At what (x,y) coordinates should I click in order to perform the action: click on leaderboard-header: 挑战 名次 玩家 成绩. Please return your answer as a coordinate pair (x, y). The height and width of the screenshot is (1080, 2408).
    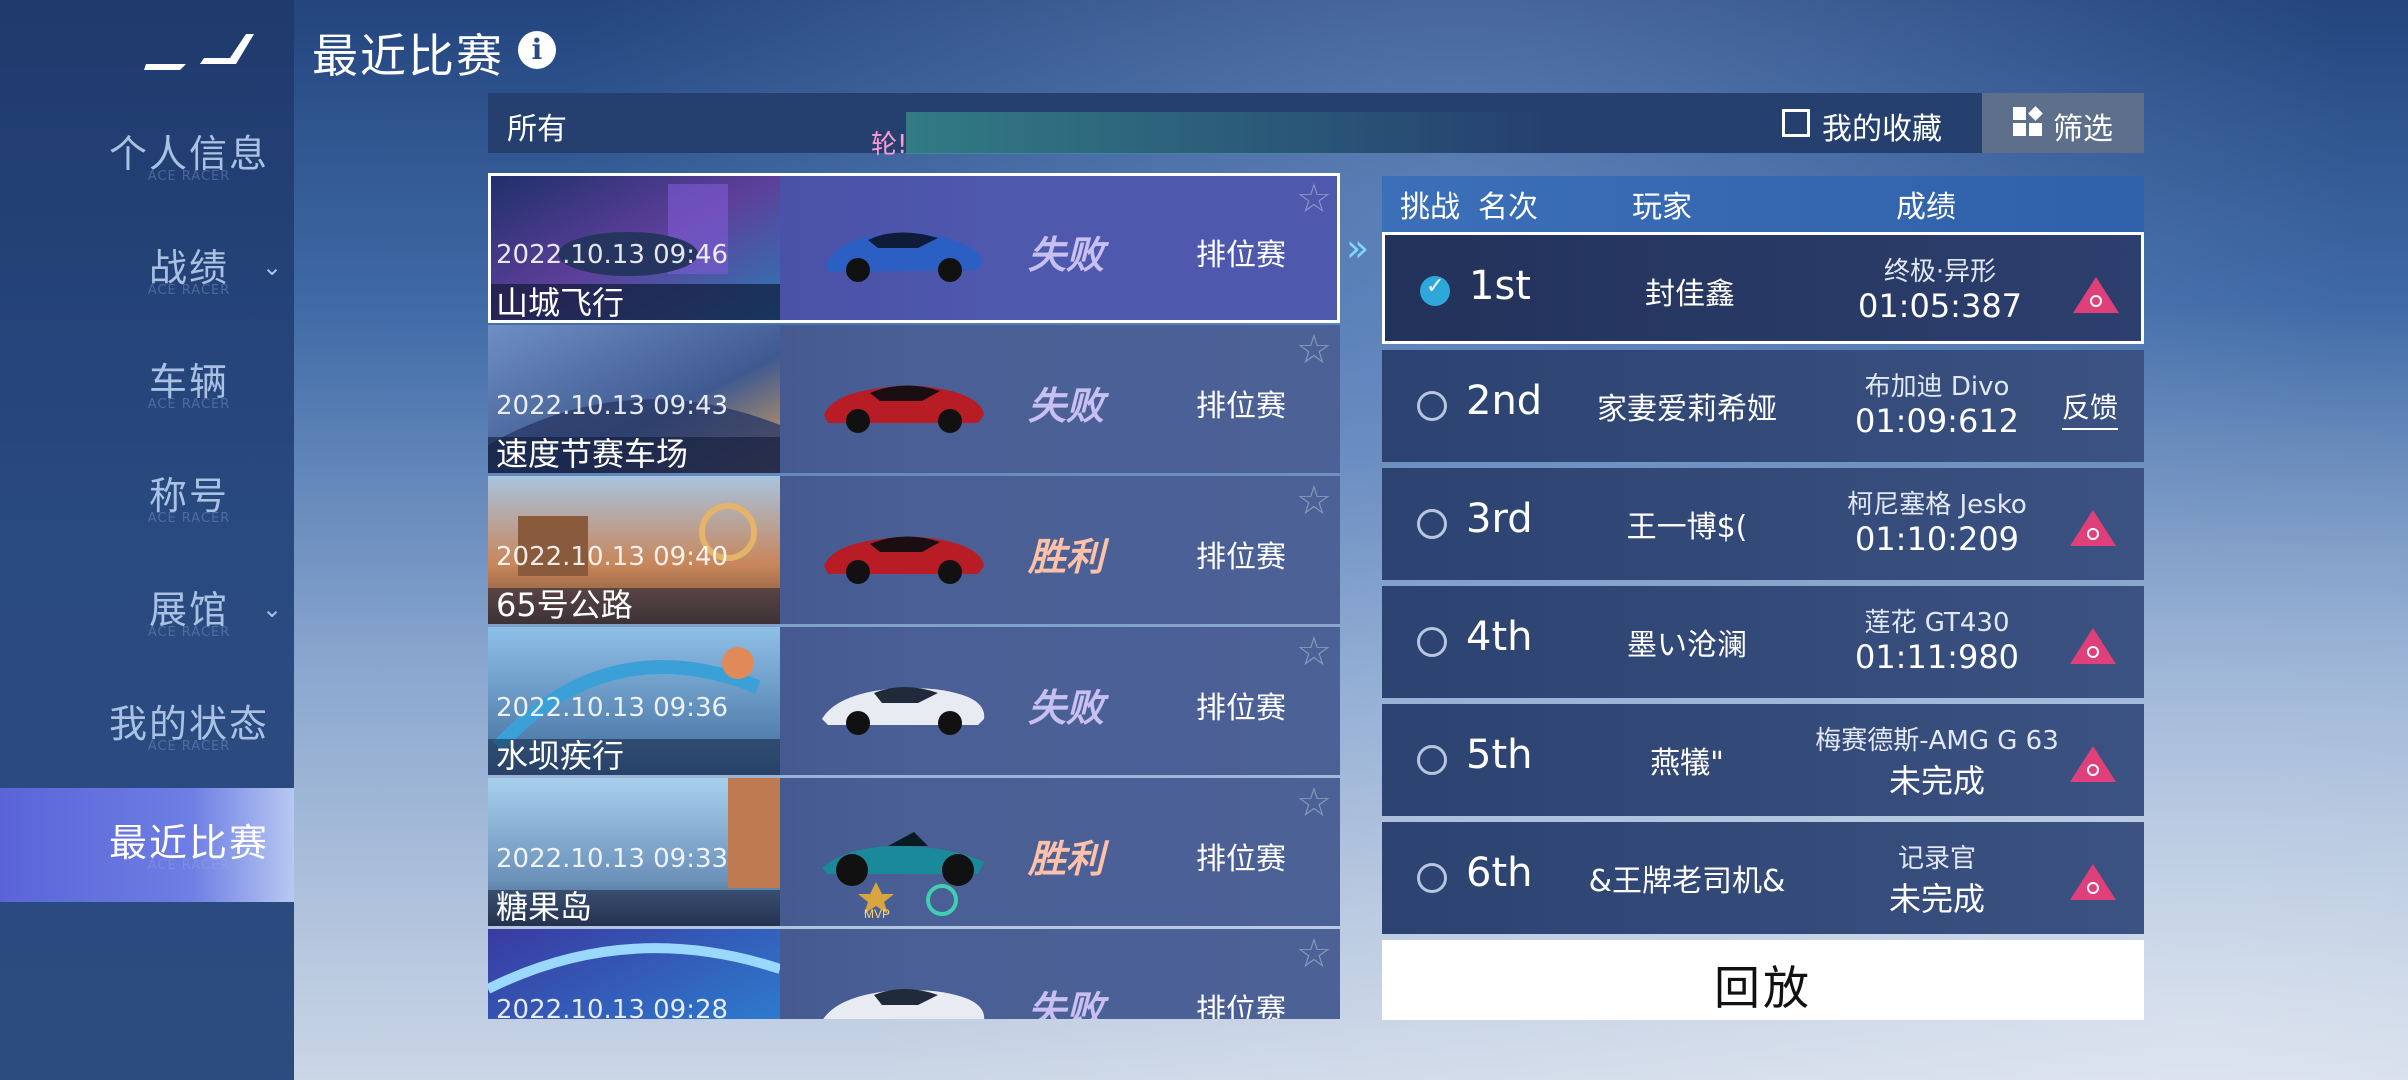
    Looking at the image, I should click on (1763, 204).